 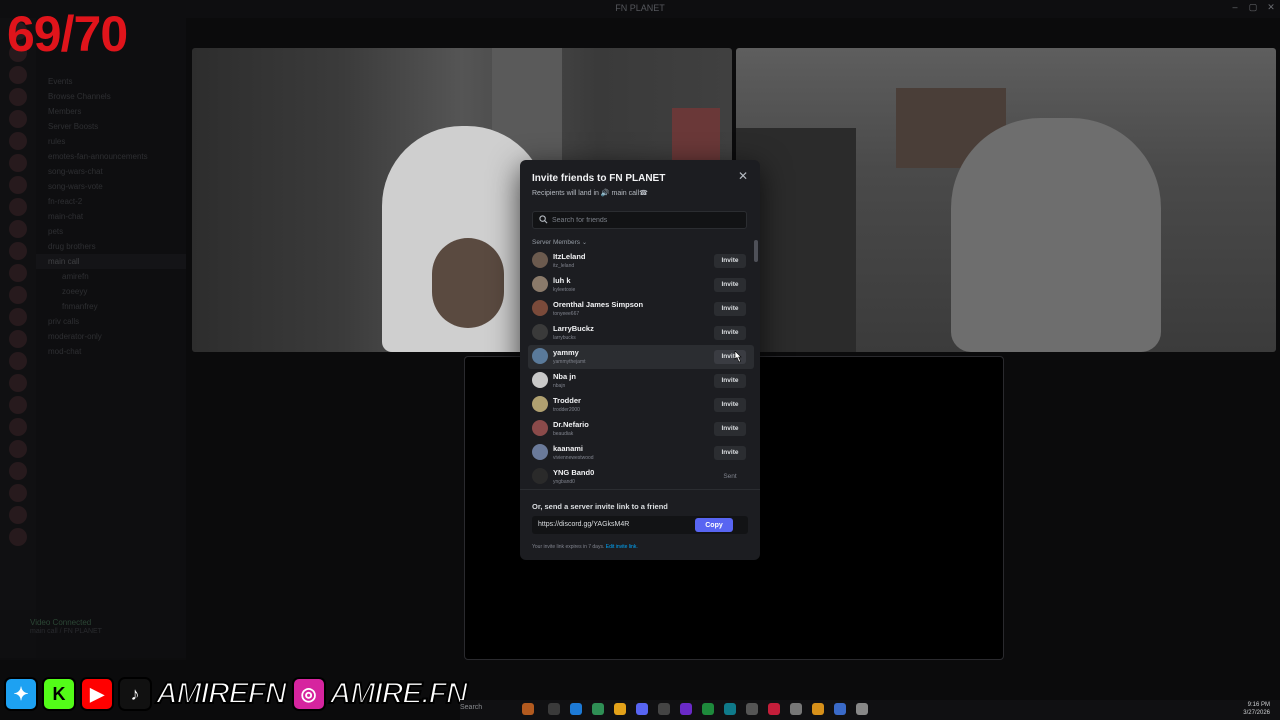 I want to click on close-window-button: ✕, so click(x=1271, y=7).